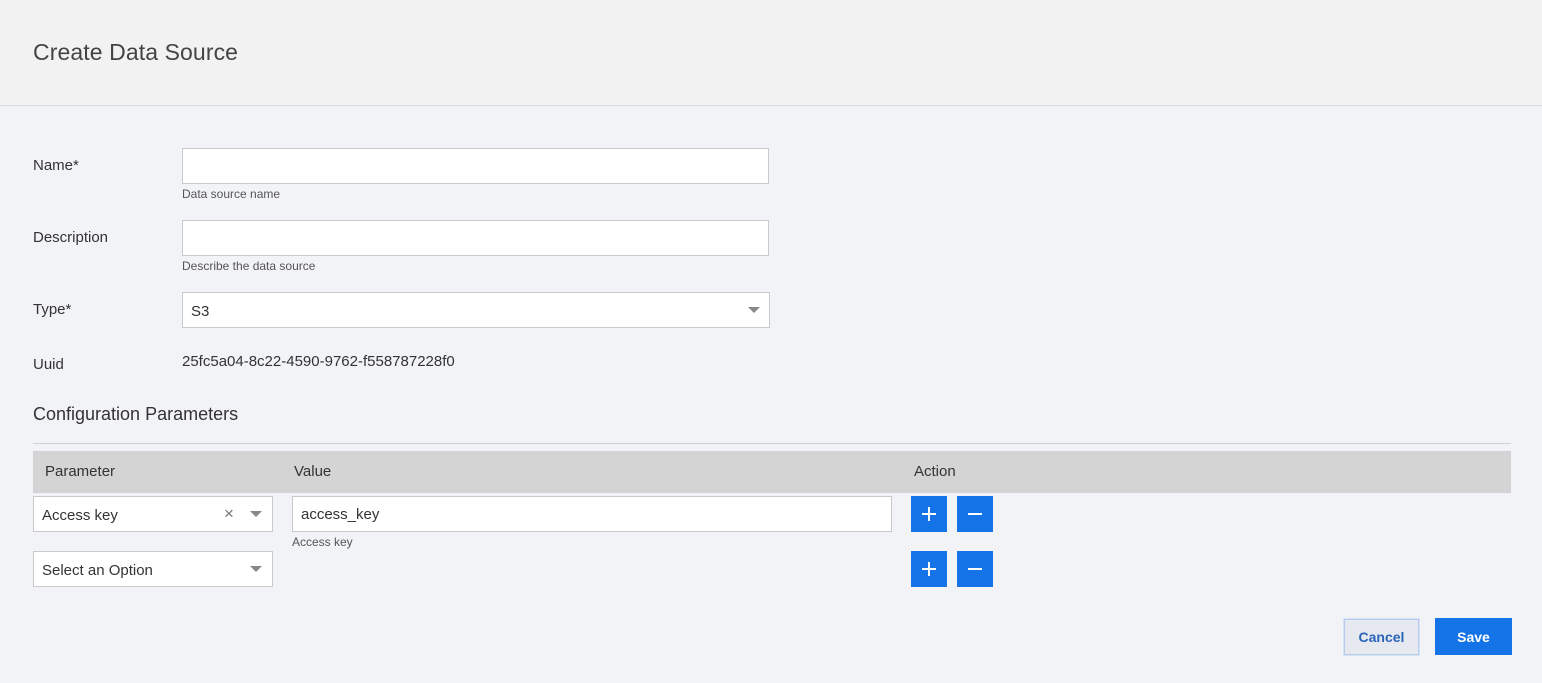  What do you see at coordinates (80, 515) in the screenshot?
I see `parameter-select-value: Access key` at bounding box center [80, 515].